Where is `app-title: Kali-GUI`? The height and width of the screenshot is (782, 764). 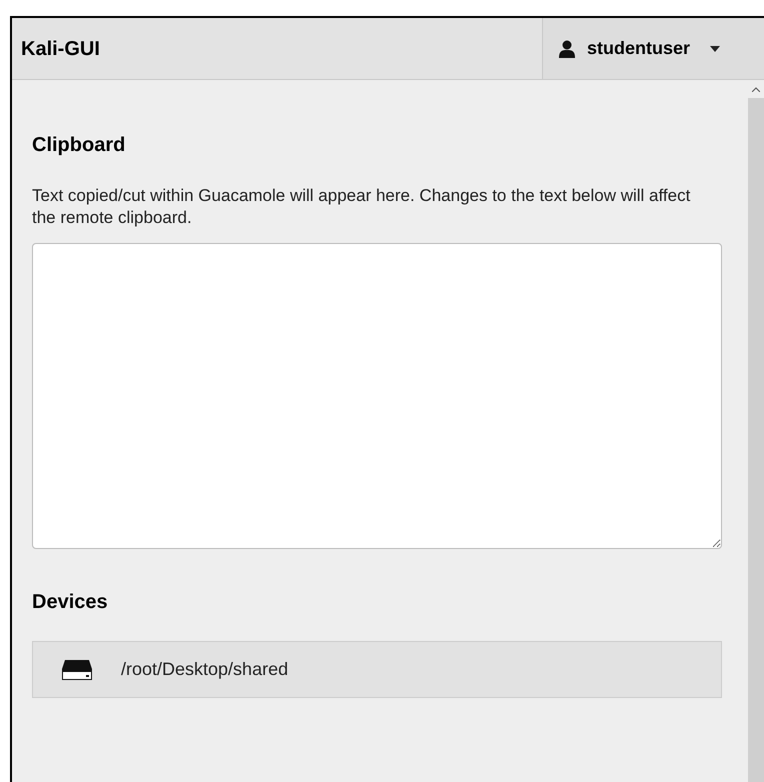
app-title: Kali-GUI is located at coordinates (60, 49).